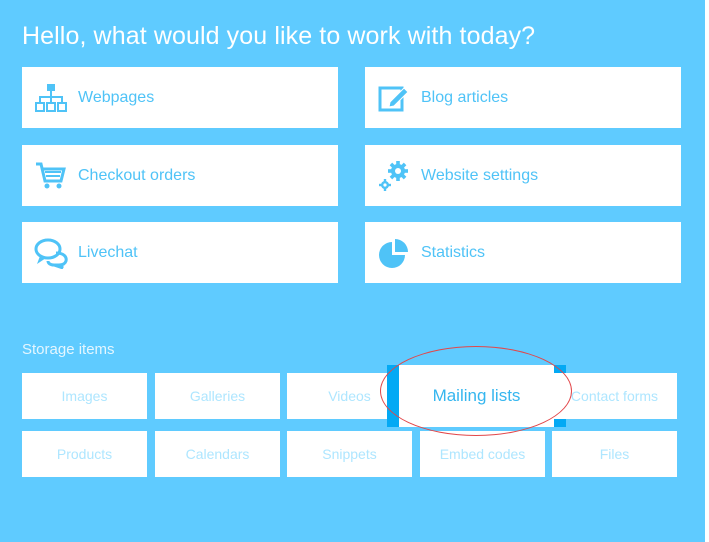 The image size is (709, 542). What do you see at coordinates (217, 454) in the screenshot?
I see `storage-item-calendars: Calendars` at bounding box center [217, 454].